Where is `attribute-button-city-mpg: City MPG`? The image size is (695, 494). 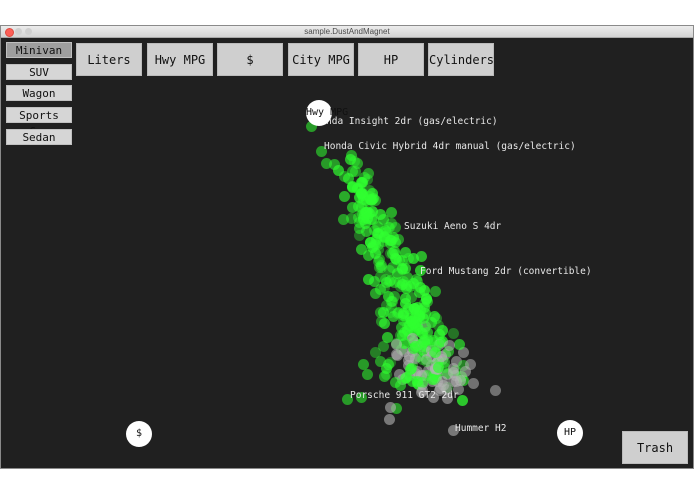
attribute-button-city-mpg: City MPG is located at coordinates (321, 59).